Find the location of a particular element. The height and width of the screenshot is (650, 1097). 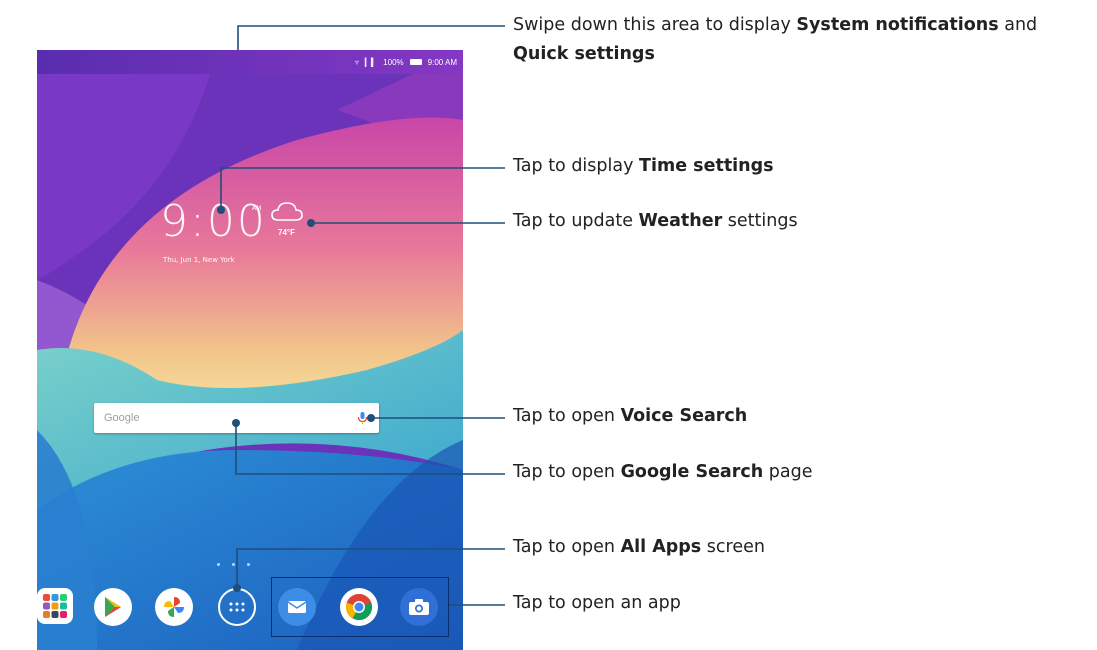

callout-bold: System notifications is located at coordinates (897, 25).